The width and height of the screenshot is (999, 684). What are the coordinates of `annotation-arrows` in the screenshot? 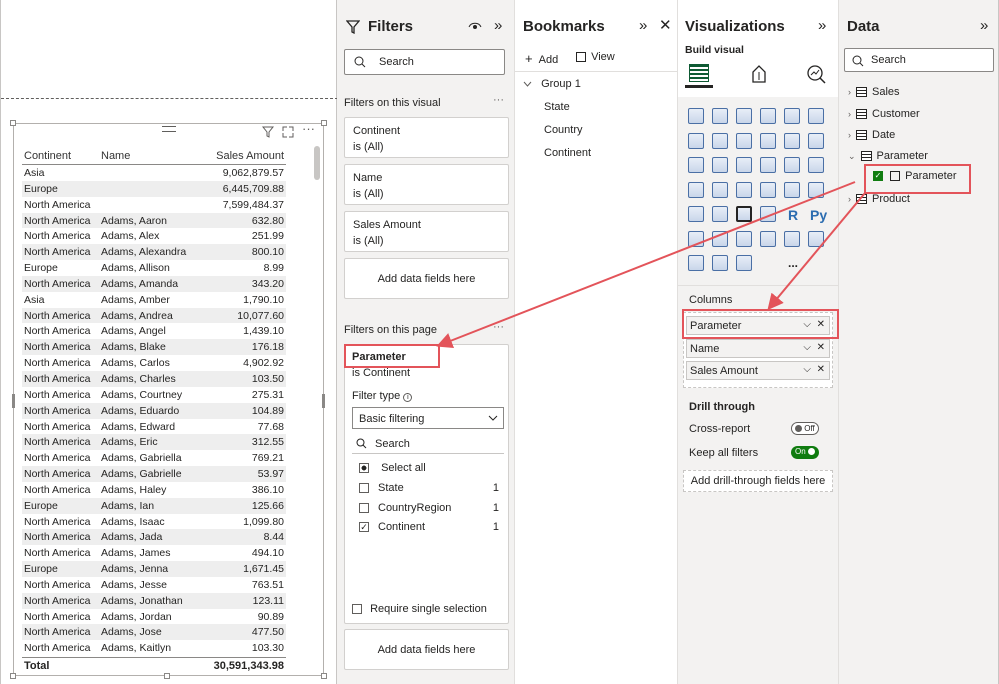 It's located at (651, 265).